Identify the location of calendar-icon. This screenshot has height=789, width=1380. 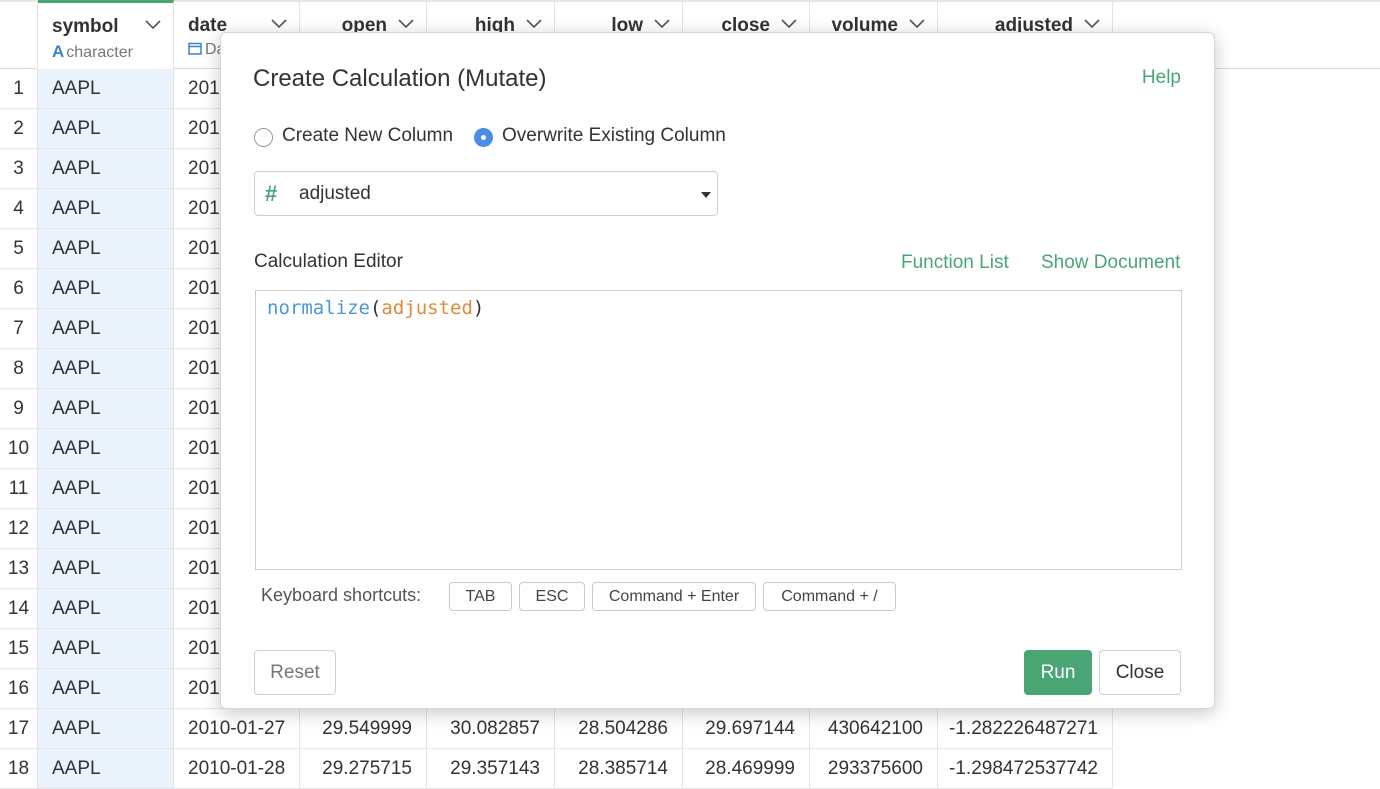
(195, 48).